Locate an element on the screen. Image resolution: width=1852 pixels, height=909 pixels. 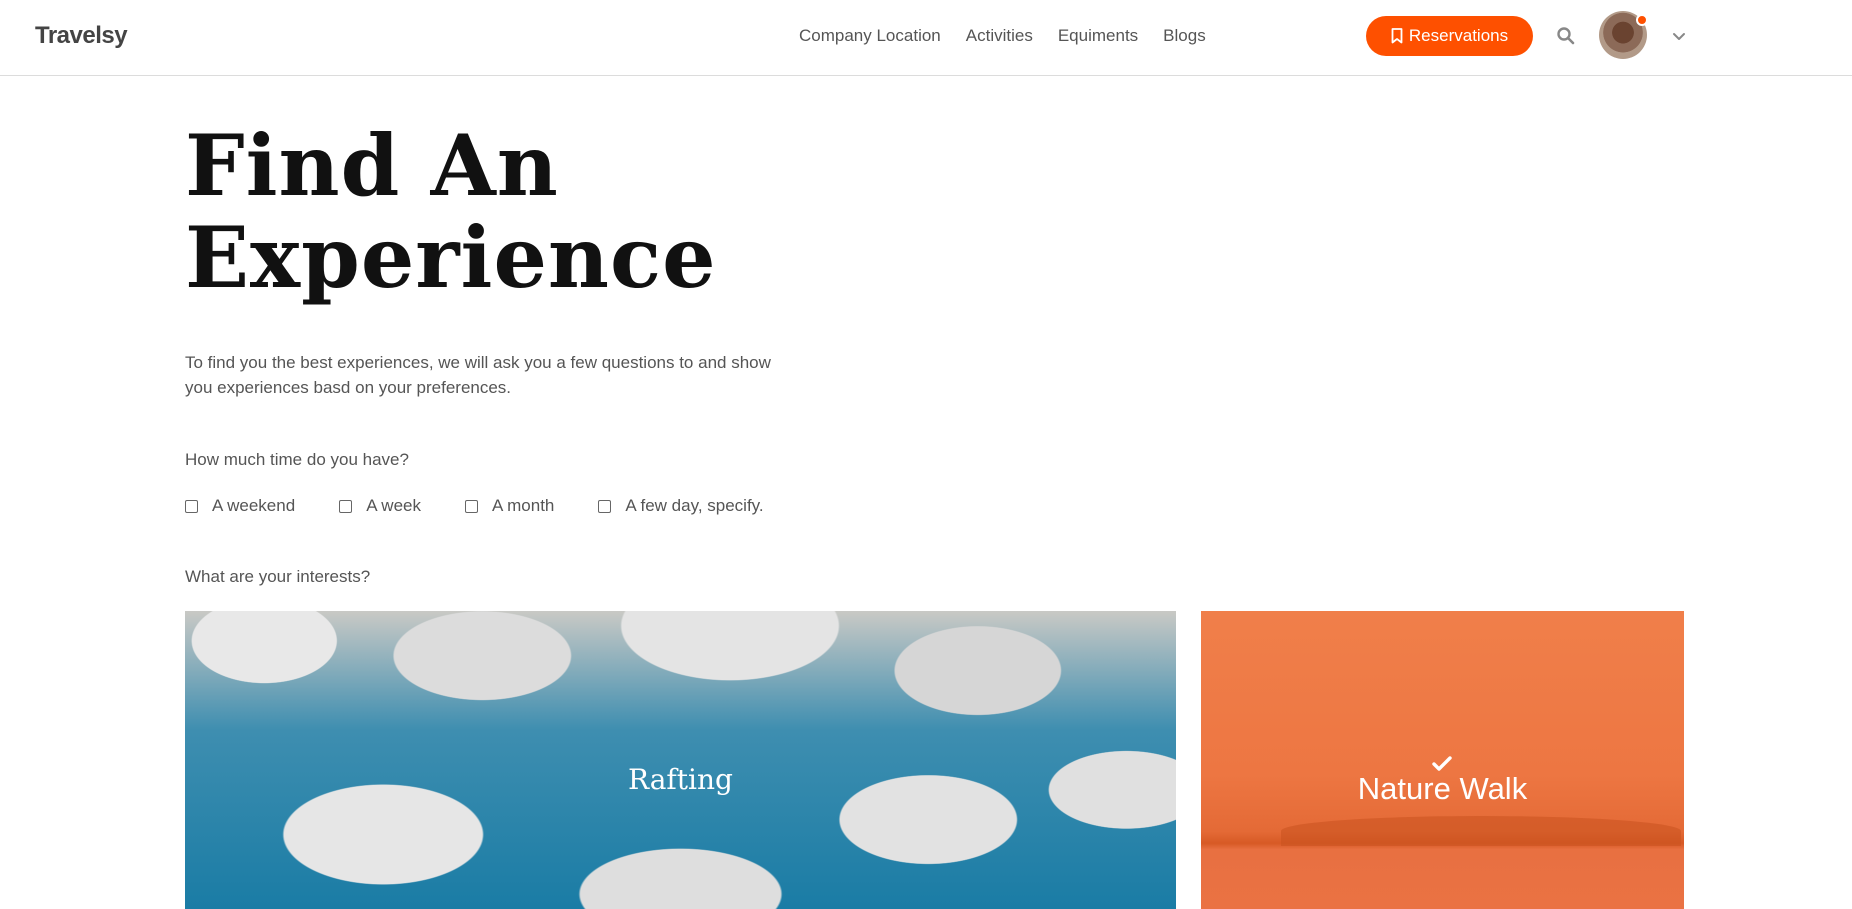
option-month: A month is located at coordinates (509, 506).